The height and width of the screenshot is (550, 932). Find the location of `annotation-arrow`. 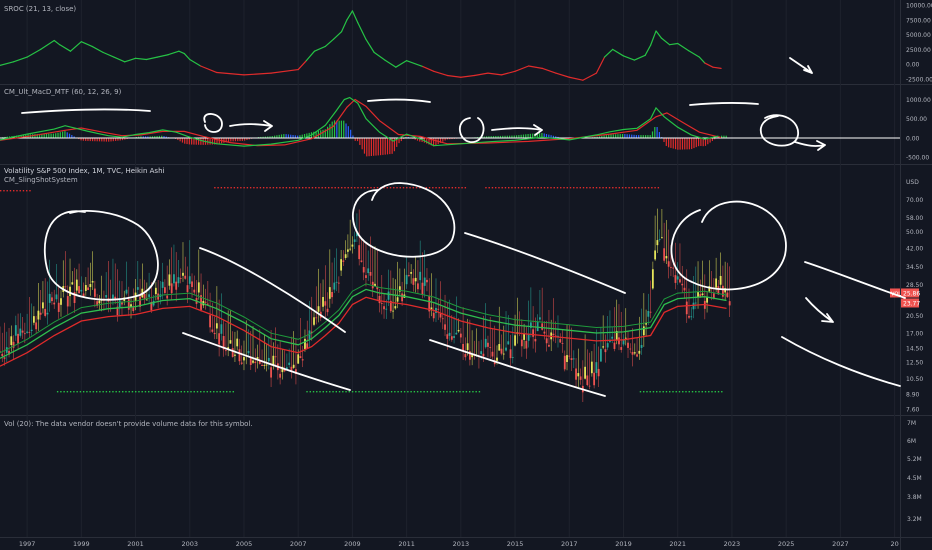

annotation-arrow is located at coordinates (251, 126).